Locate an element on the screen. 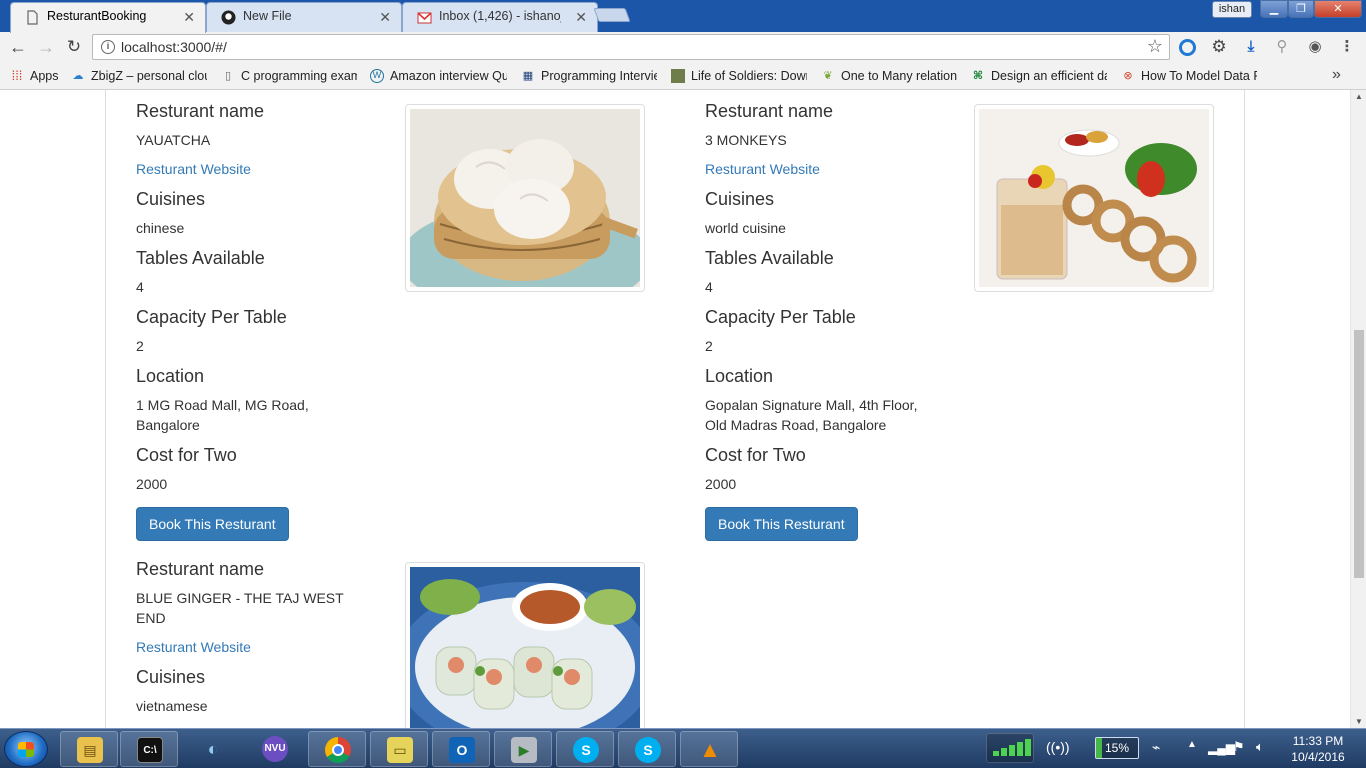 This screenshot has height=768, width=1366. apps-grid-icon: ⁞⁞⁞ is located at coordinates (17, 76).